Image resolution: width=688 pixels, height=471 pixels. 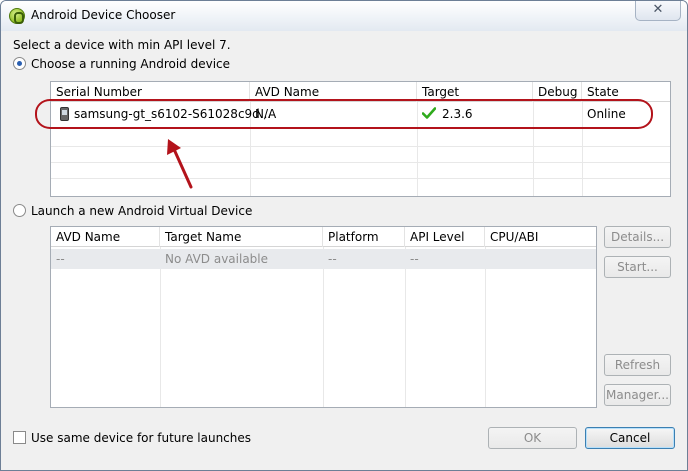 What do you see at coordinates (445, 237) in the screenshot?
I see `column-api-level: API Level` at bounding box center [445, 237].